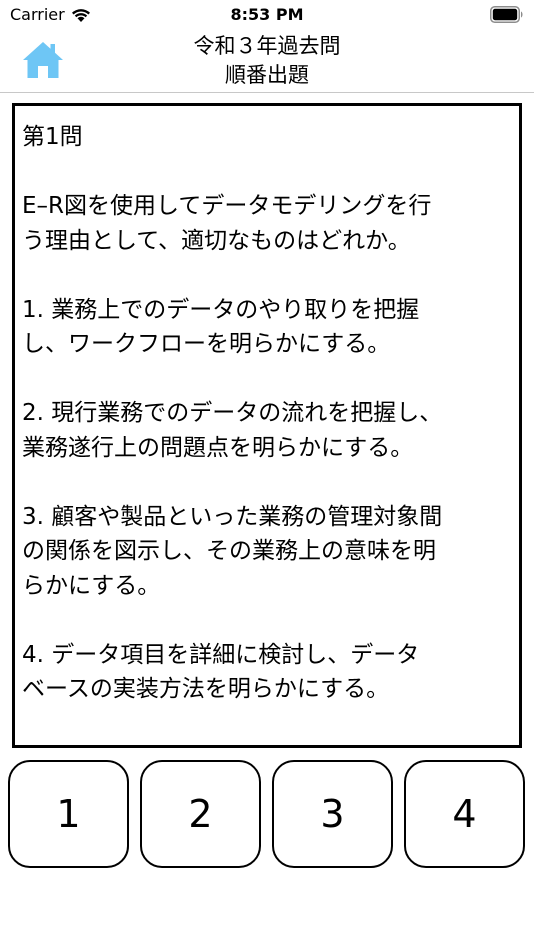 The image size is (534, 950). Describe the element at coordinates (216, 240) in the screenshot. I see `question-stem-line: う理由として、適切なものはどれか。` at that location.